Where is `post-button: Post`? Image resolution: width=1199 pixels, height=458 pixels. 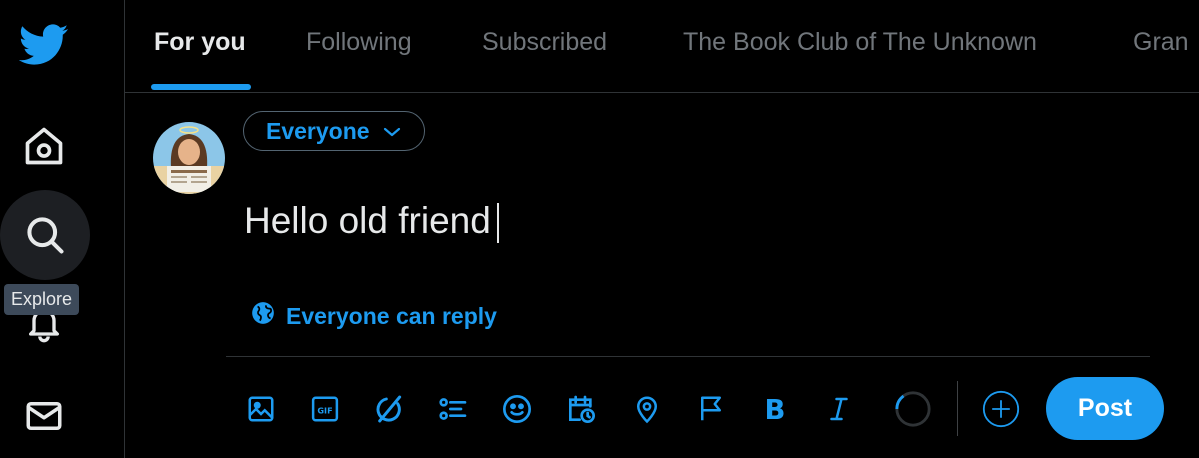
post-button: Post is located at coordinates (1105, 408).